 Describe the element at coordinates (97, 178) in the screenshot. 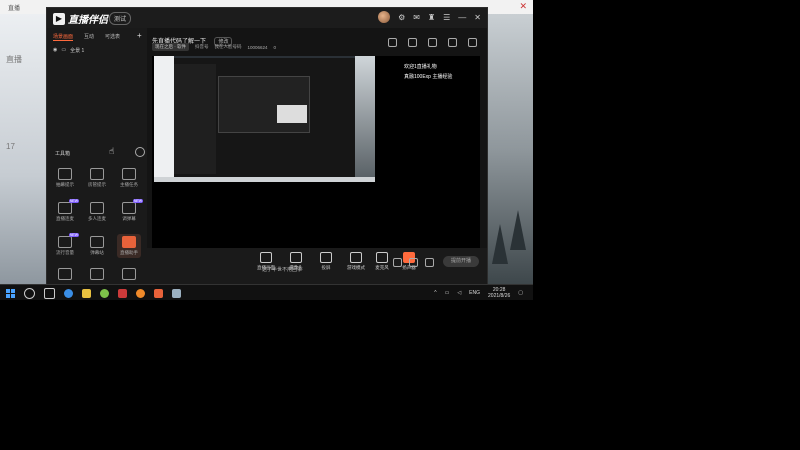

I see `tool-item: 房管提示` at that location.